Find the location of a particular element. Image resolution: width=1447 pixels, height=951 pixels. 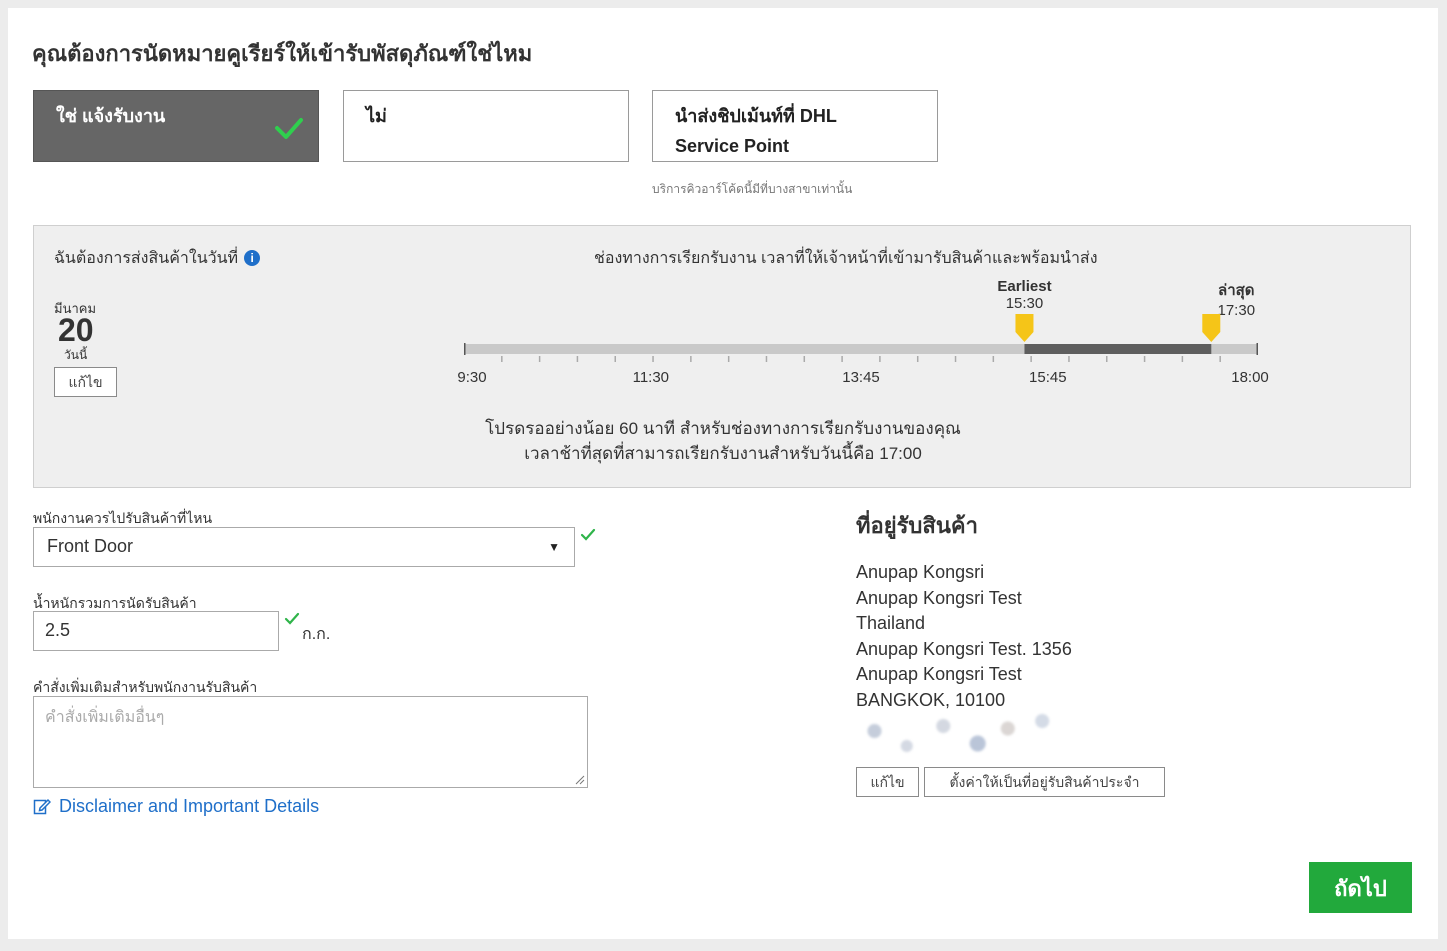

location-select: Front Door ▼ is located at coordinates (304, 547).